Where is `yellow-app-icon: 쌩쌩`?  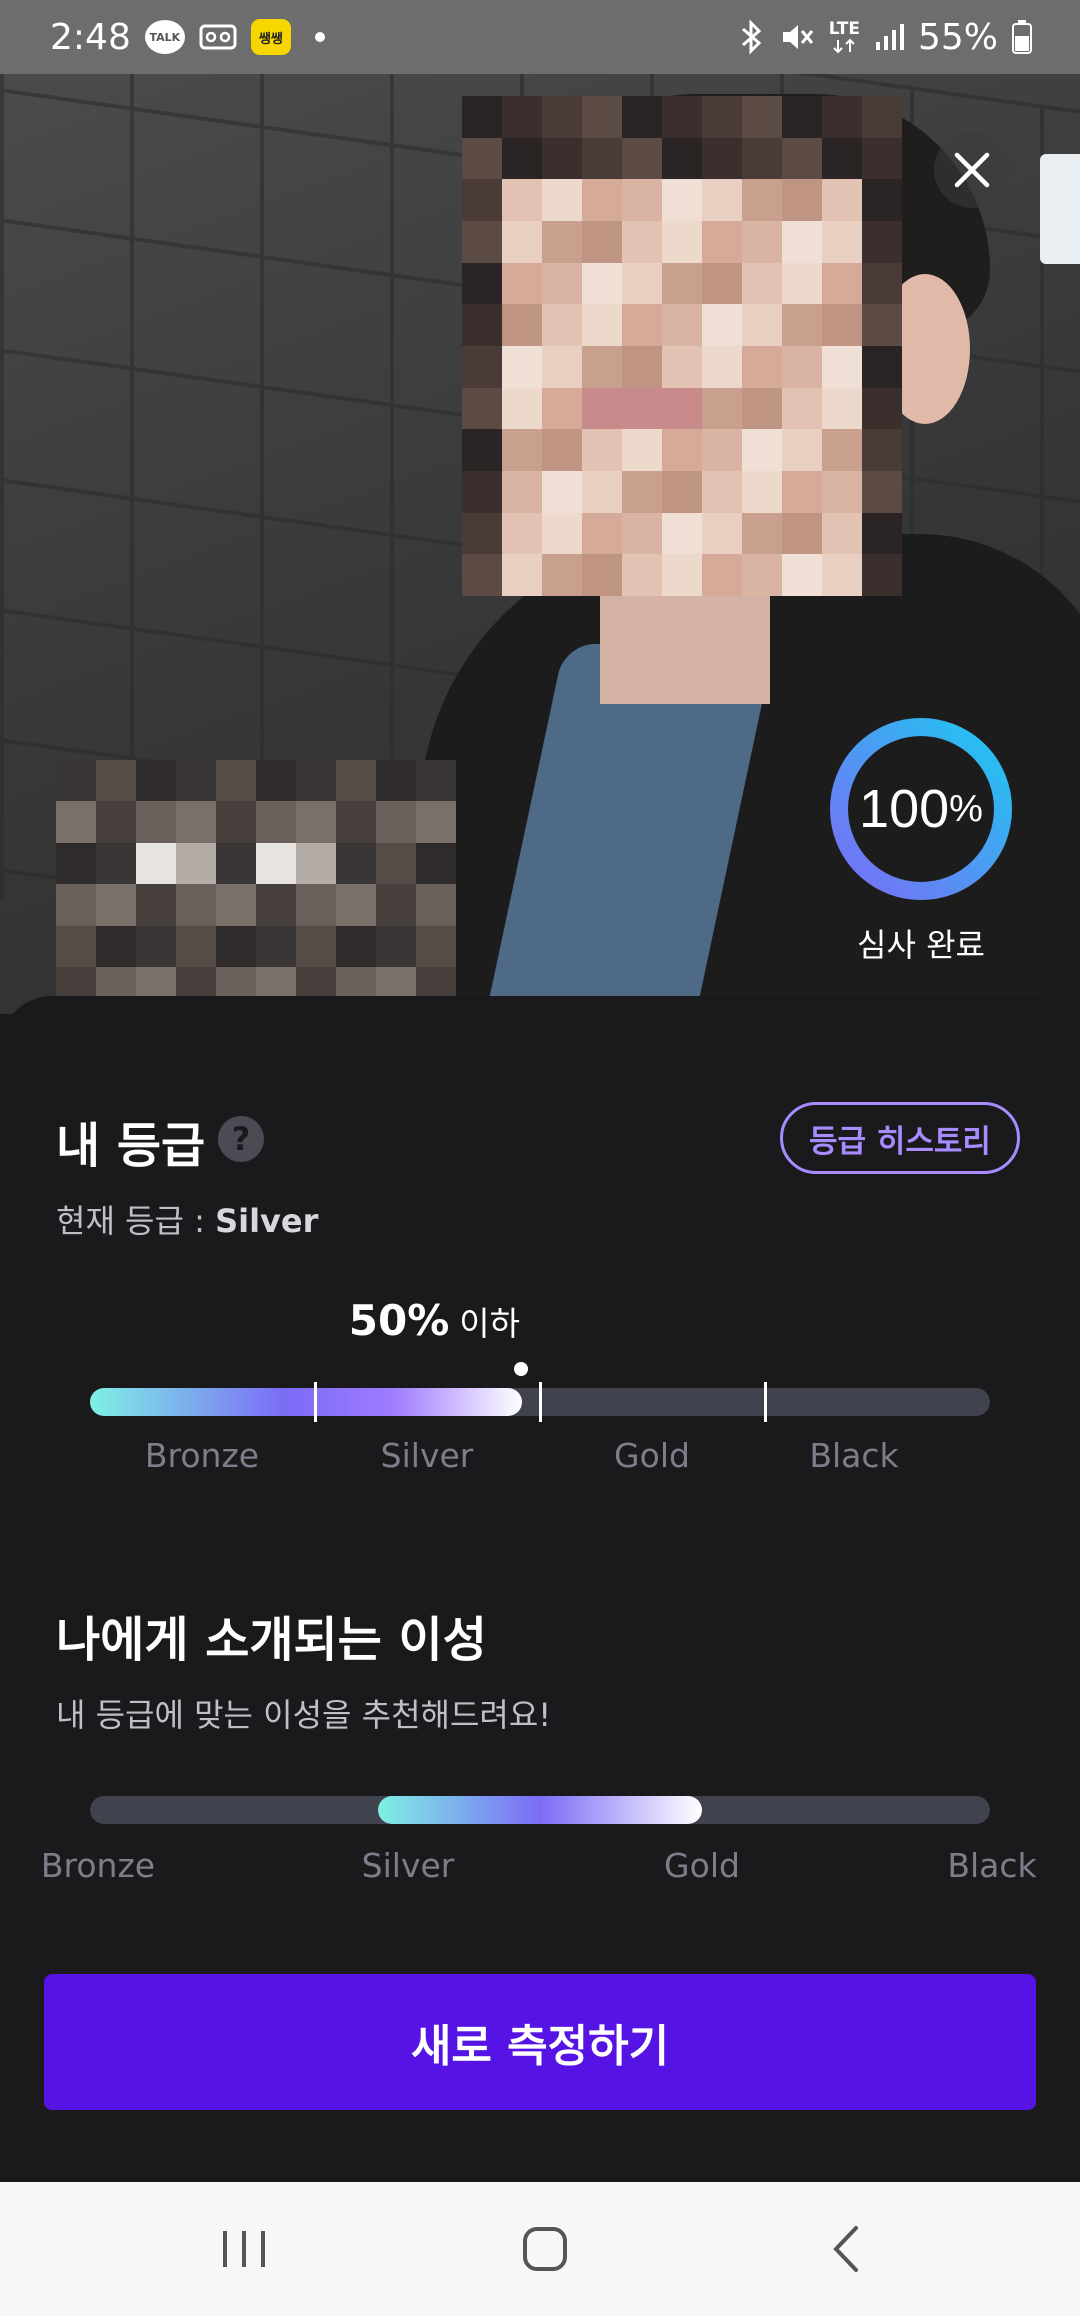
yellow-app-icon: 쌩쌩 is located at coordinates (270, 37).